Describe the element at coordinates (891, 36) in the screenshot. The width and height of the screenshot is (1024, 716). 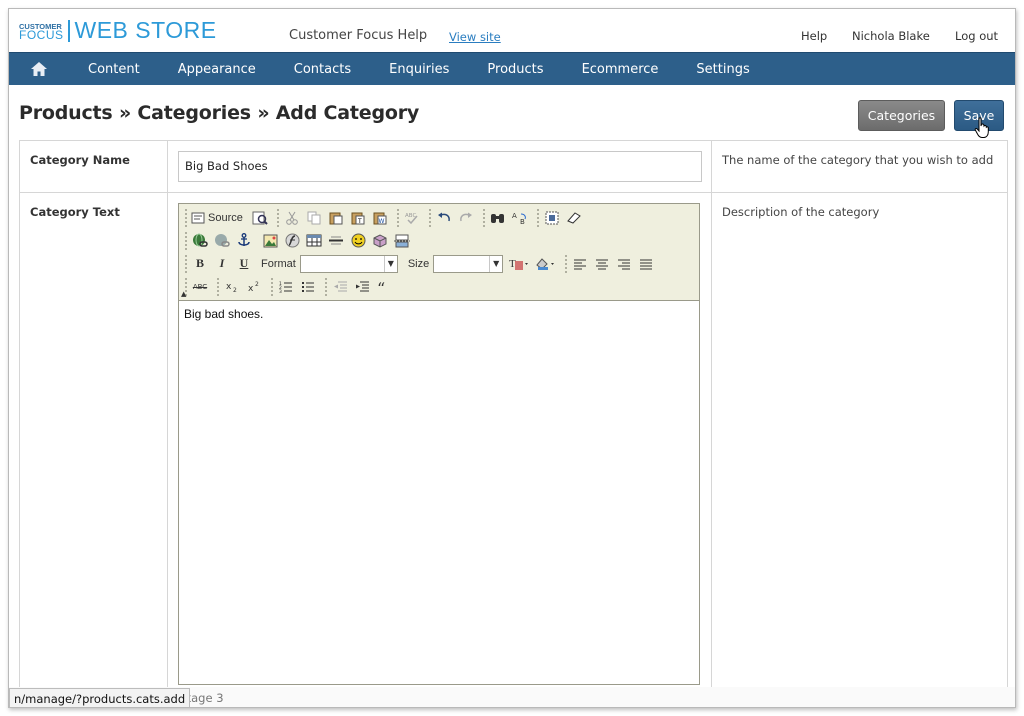
I see `user-name-link: Nichola Blake` at that location.